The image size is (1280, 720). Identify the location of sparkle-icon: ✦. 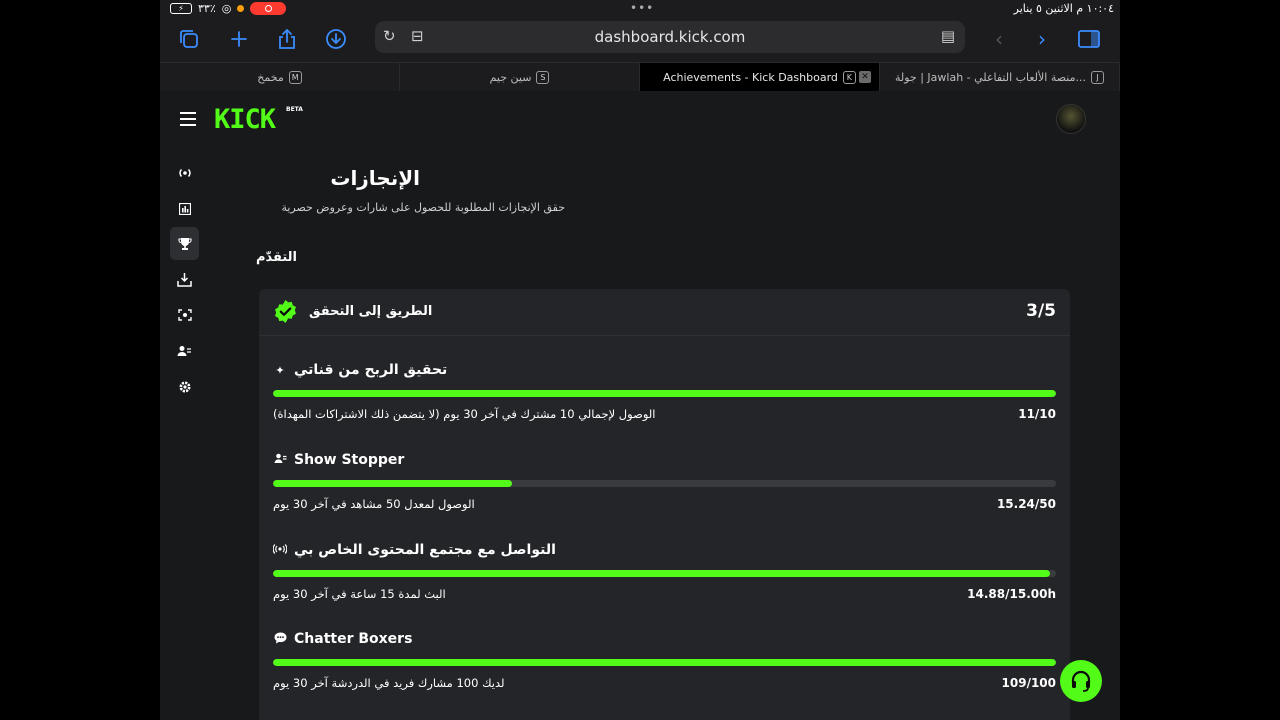
(280, 370).